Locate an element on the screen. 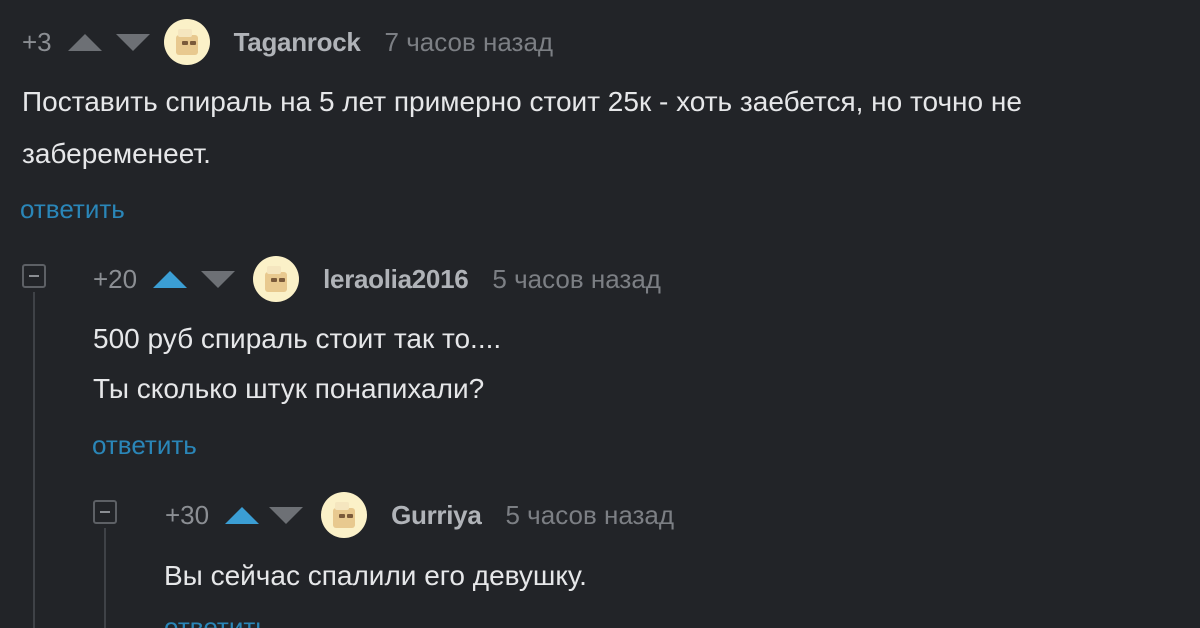 This screenshot has width=1200, height=628. comment-header: +3 Taganrock 7 часов назад is located at coordinates (287, 42).